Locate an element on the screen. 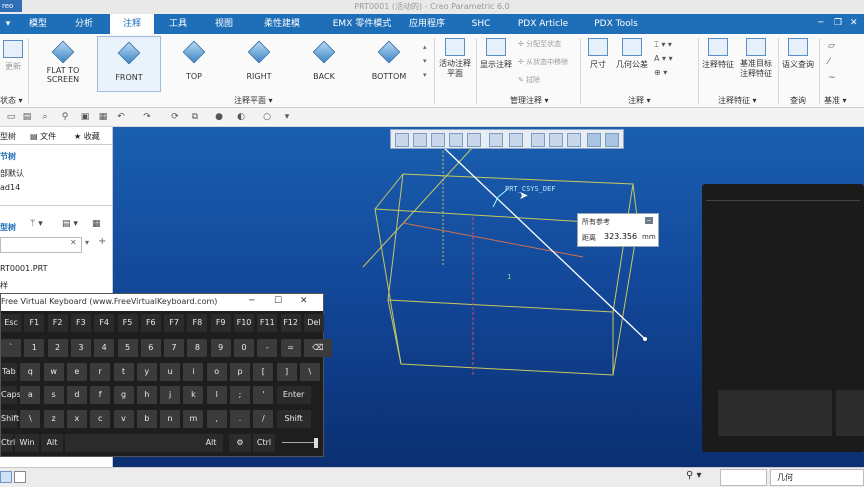 The height and width of the screenshot is (487, 864). key: 1 is located at coordinates (34, 348).